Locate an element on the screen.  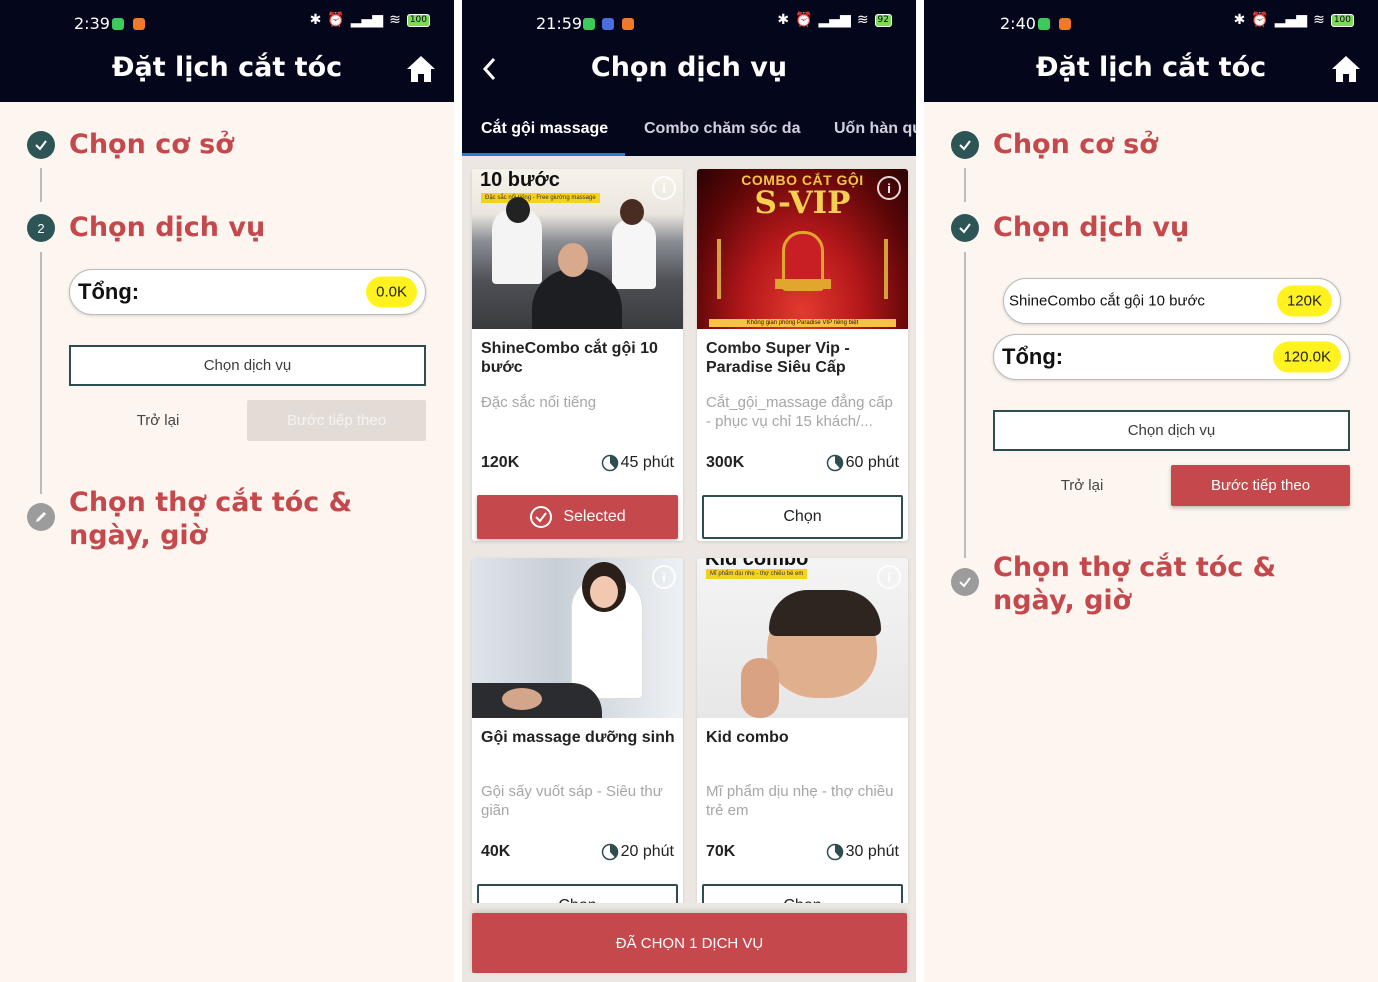
app-header: 2:40 ✱ ⏰ ▂▄▆ ≋ 100 Đặt lịch cắt tóc is located at coordinates (1151, 51).